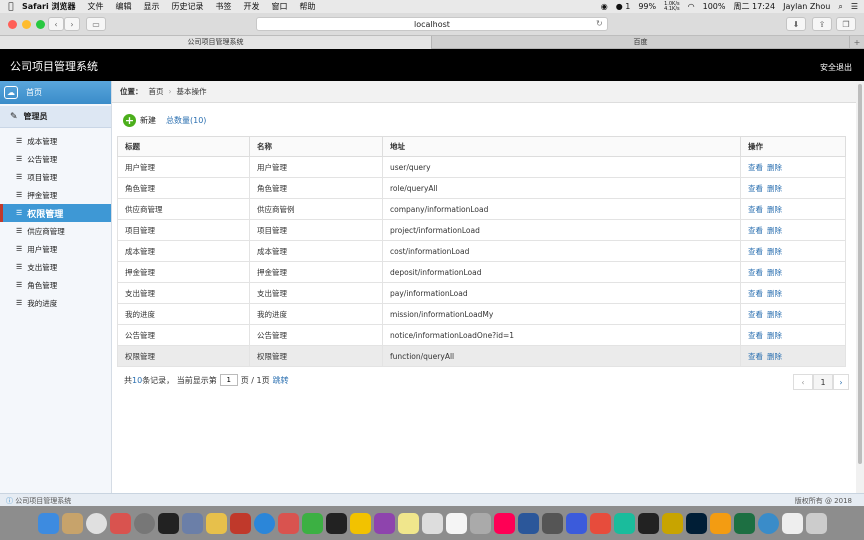 The image size is (864, 540). What do you see at coordinates (823, 382) in the screenshot?
I see `current-page-button: 1` at bounding box center [823, 382].